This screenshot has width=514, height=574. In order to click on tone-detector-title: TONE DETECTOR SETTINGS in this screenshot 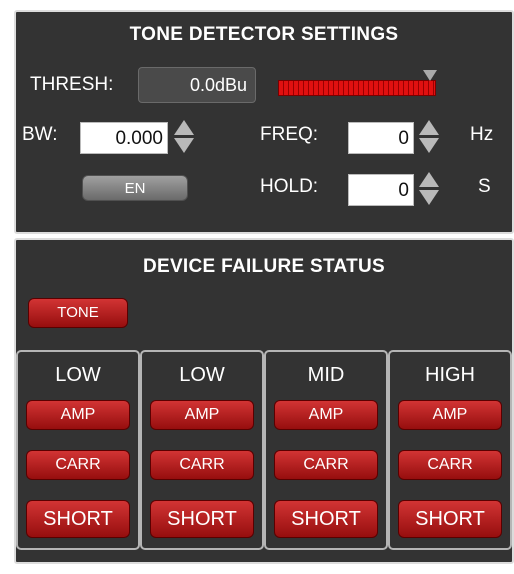, I will do `click(264, 34)`.